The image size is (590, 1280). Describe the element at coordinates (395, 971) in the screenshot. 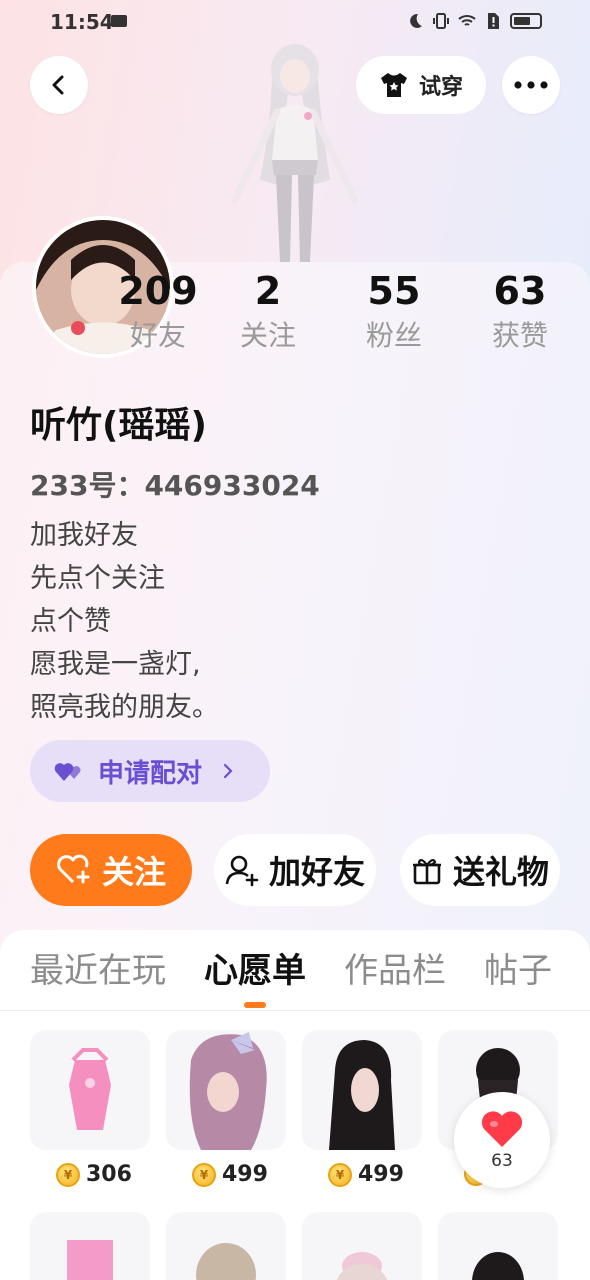

I see `tab-works: 作品栏` at that location.